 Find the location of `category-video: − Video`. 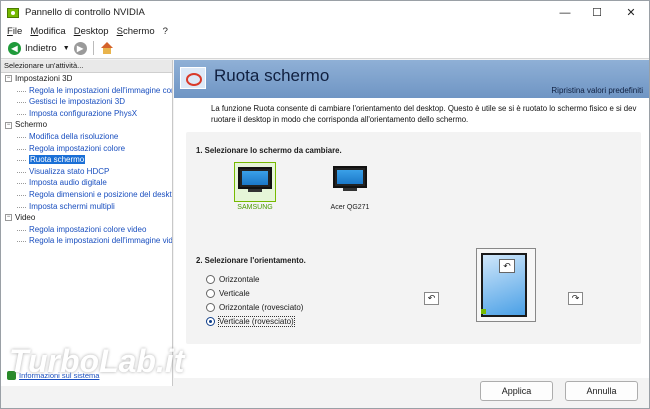

category-video: − Video is located at coordinates (86, 218).